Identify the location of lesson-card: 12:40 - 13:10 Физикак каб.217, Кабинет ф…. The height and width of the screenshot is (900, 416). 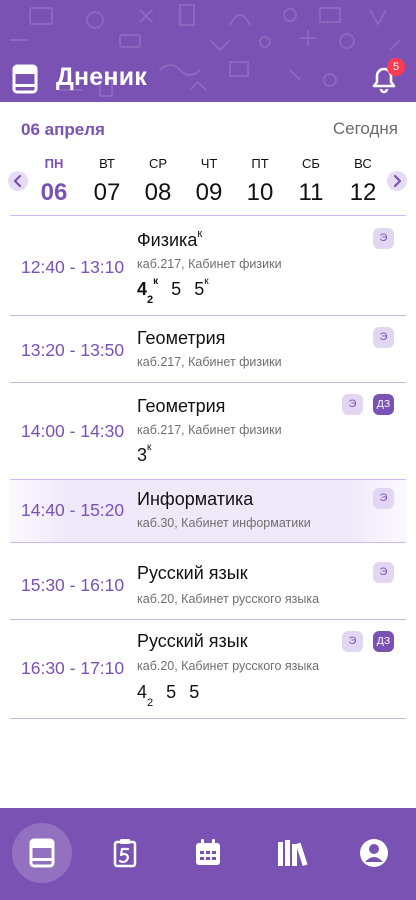
(208, 266).